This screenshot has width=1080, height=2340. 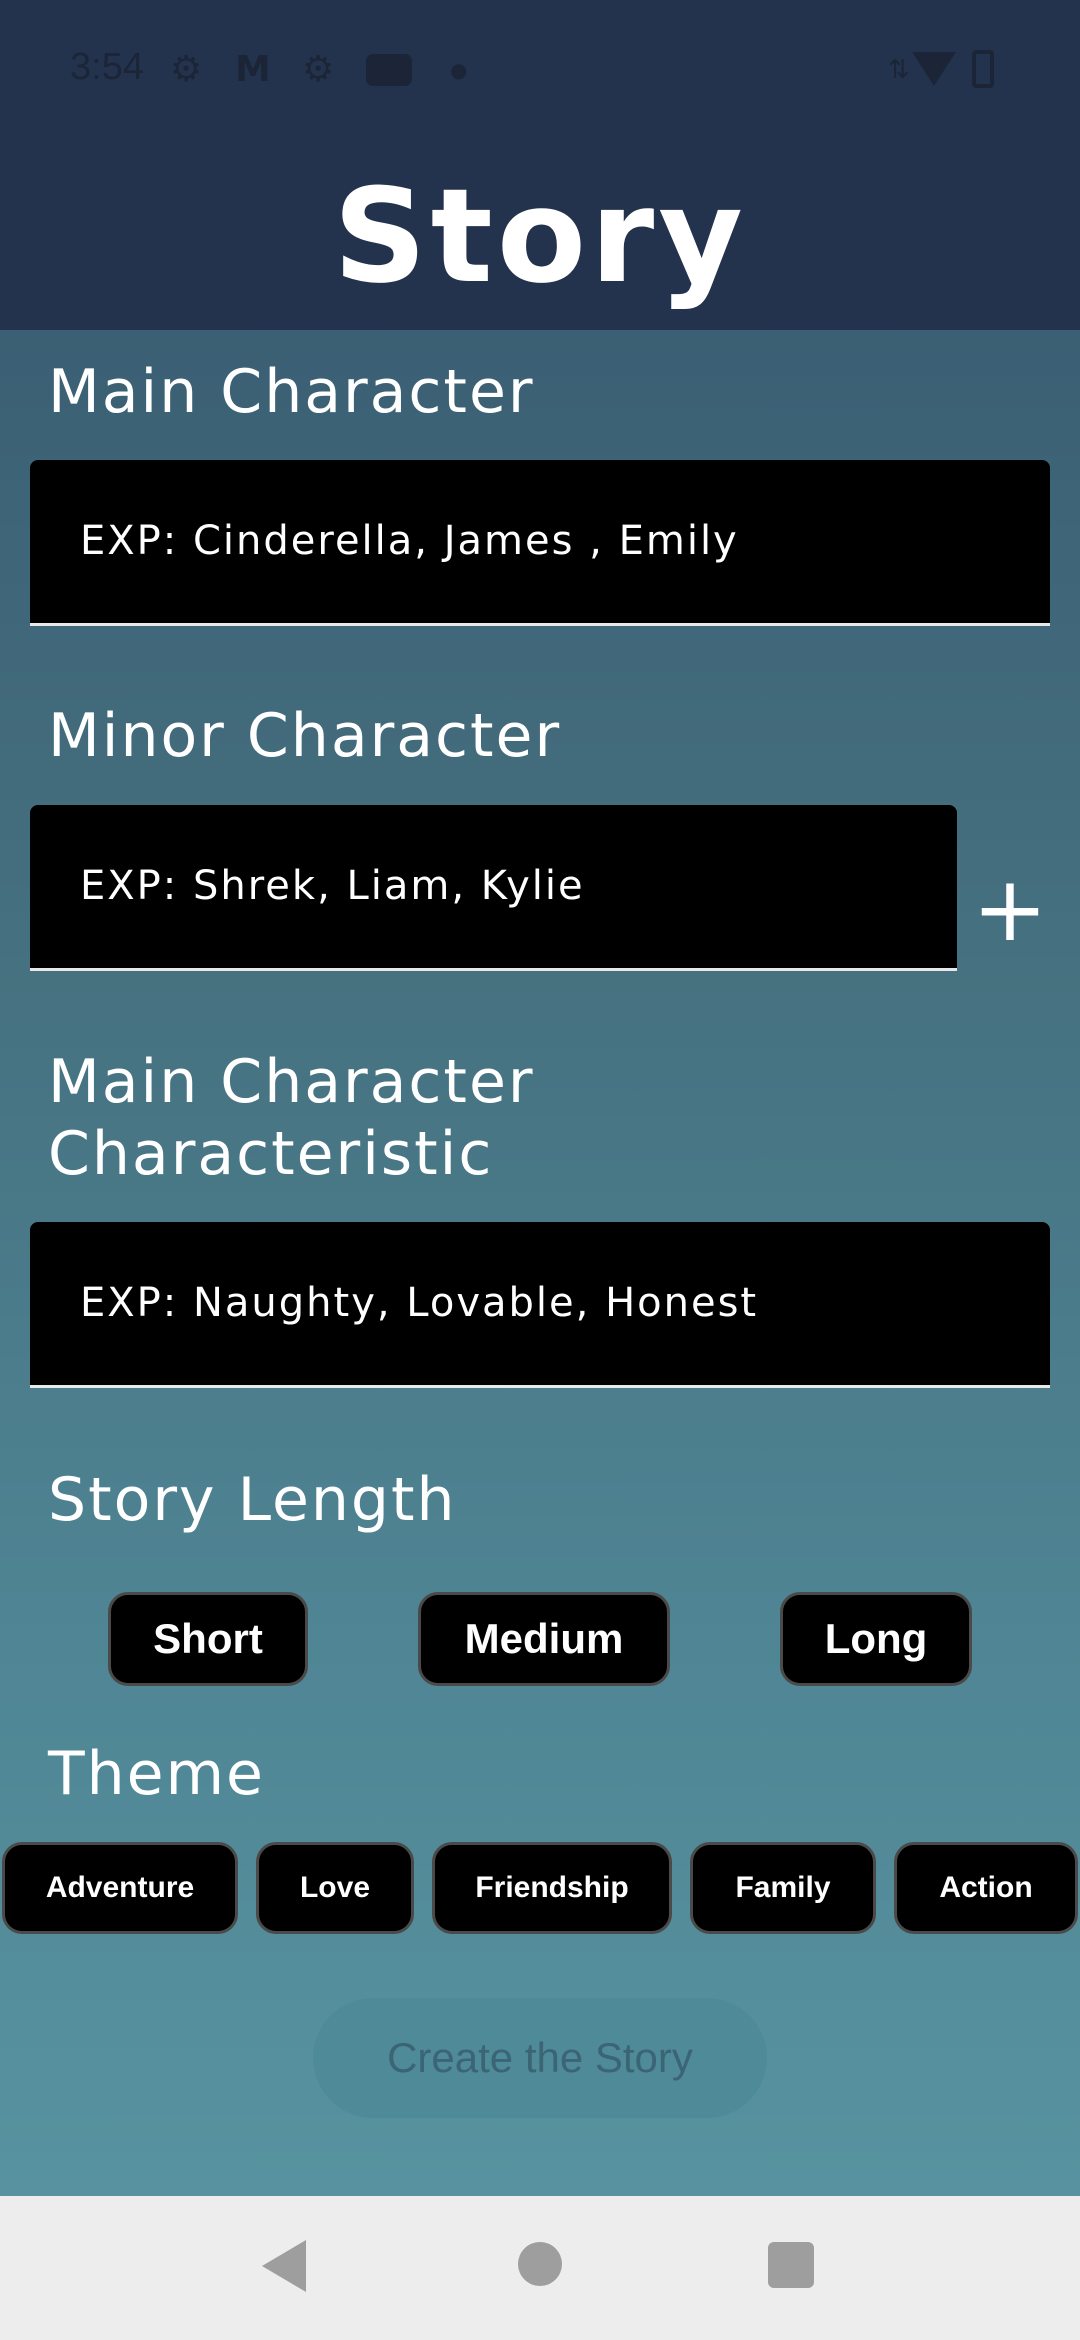 I want to click on battery-icon, so click(x=983, y=69).